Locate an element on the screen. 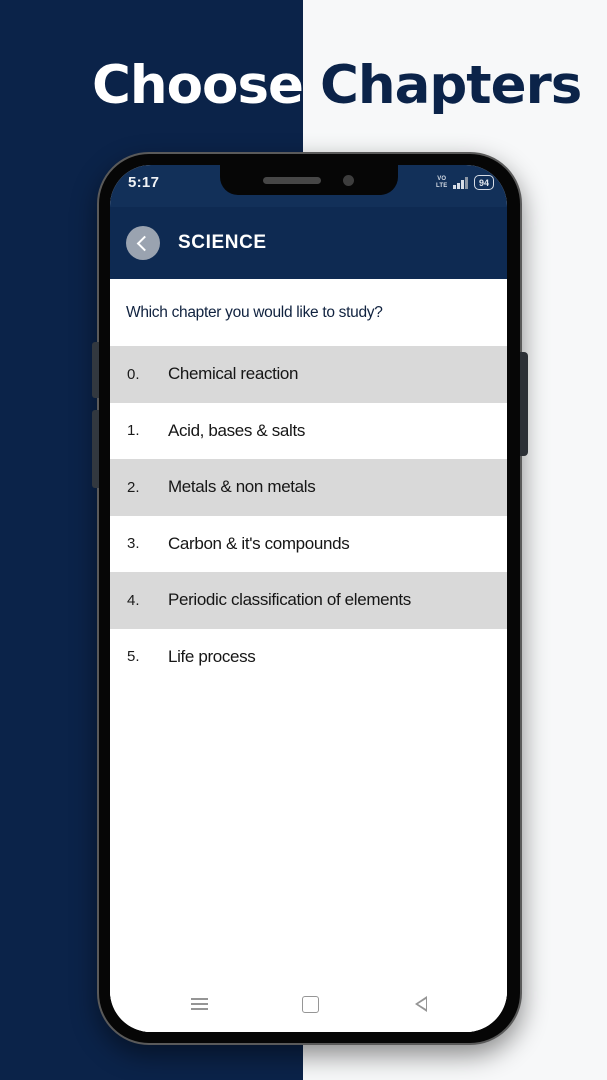 Image resolution: width=607 pixels, height=1080 pixels. volume-down-button is located at coordinates (95, 449).